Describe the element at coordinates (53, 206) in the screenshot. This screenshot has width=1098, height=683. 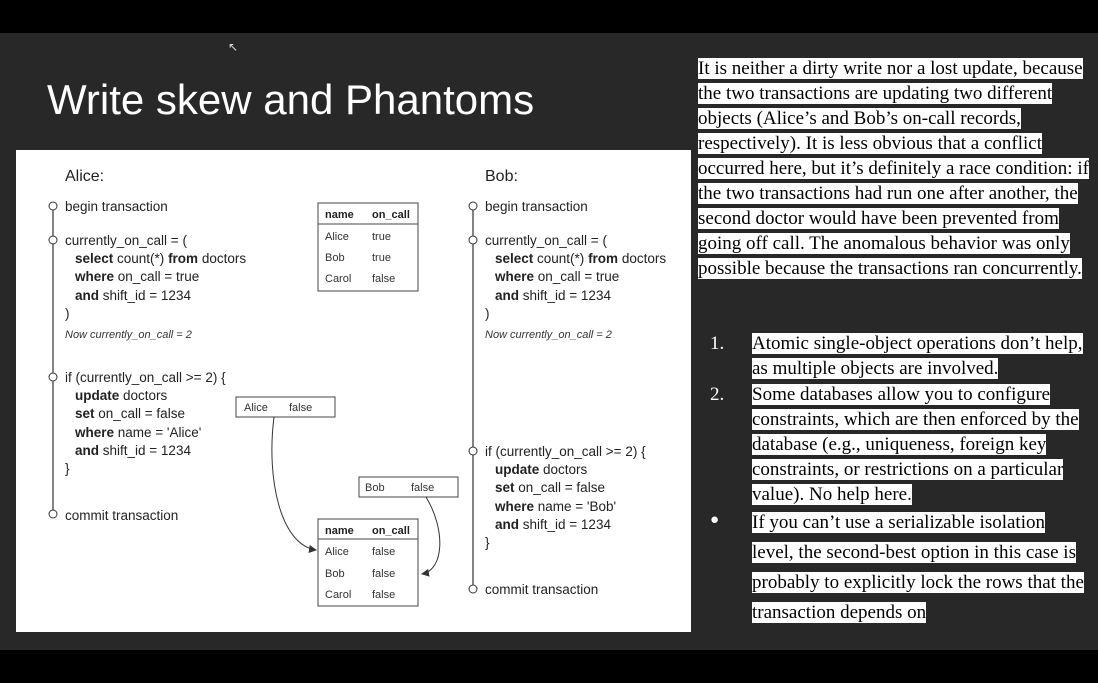
I see `alice-begin-node` at that location.